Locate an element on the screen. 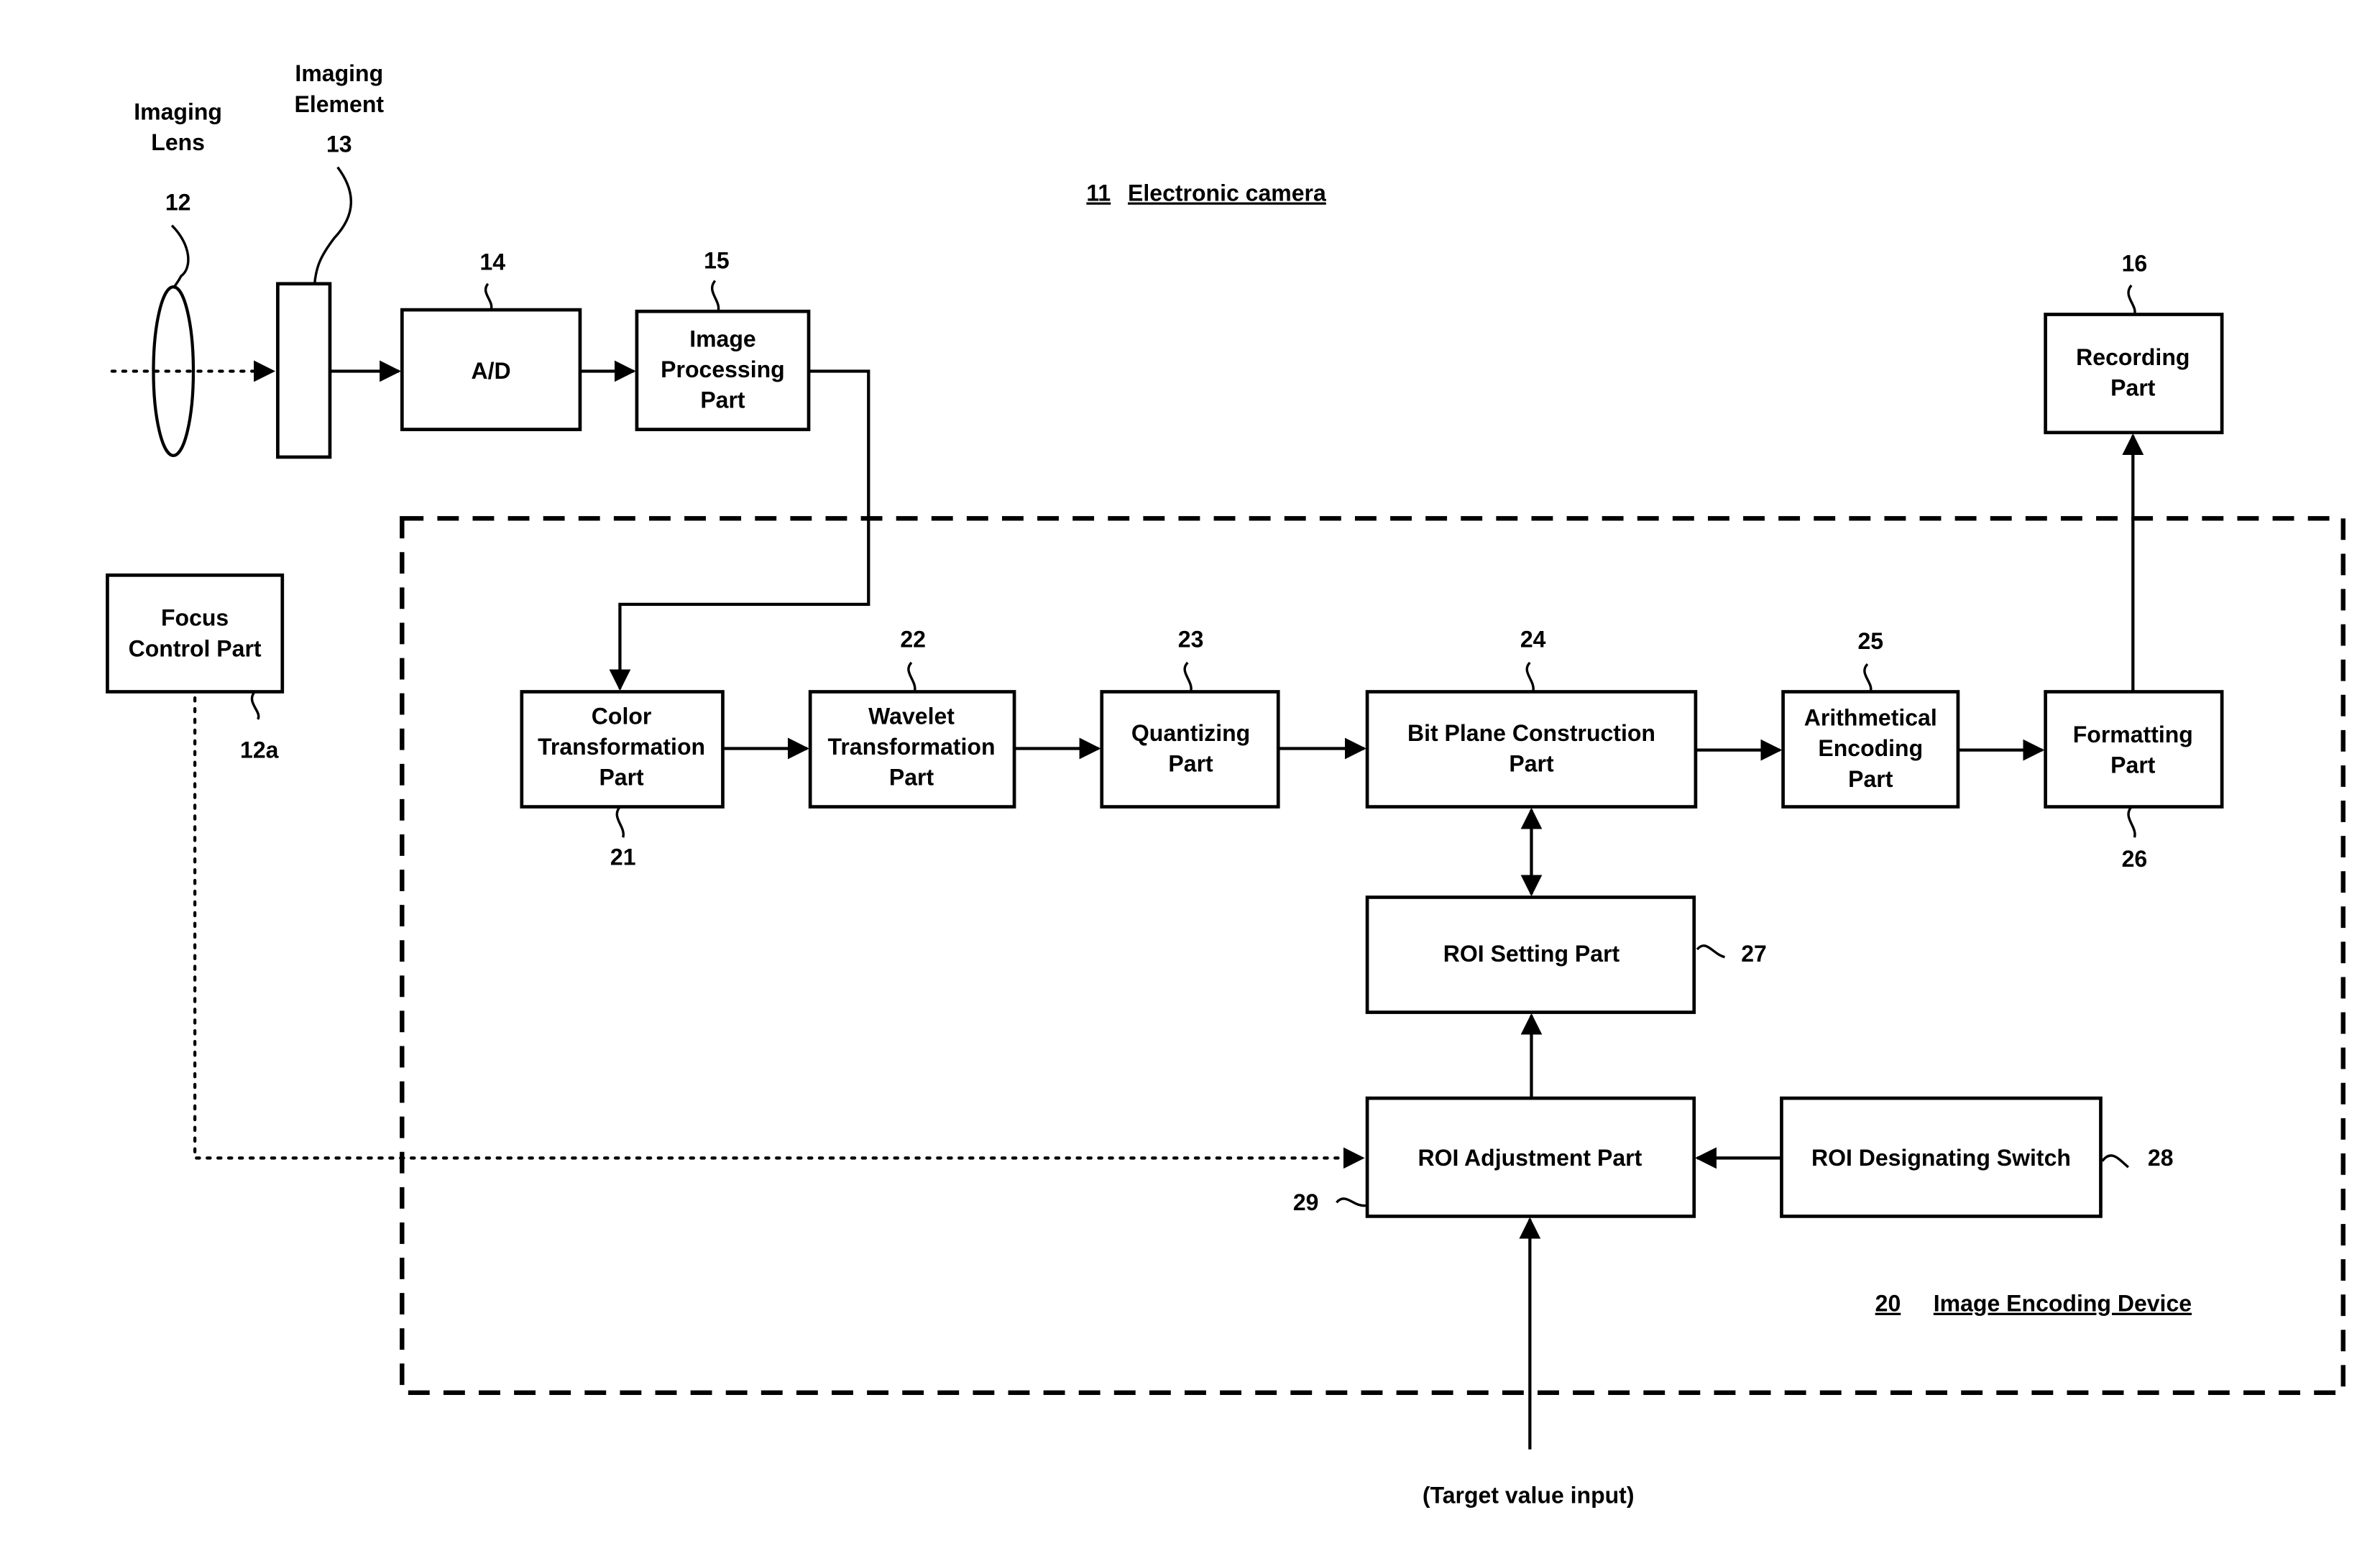 The width and height of the screenshot is (2380, 1566). roi-adjustment-leader is located at coordinates (1351, 1202).